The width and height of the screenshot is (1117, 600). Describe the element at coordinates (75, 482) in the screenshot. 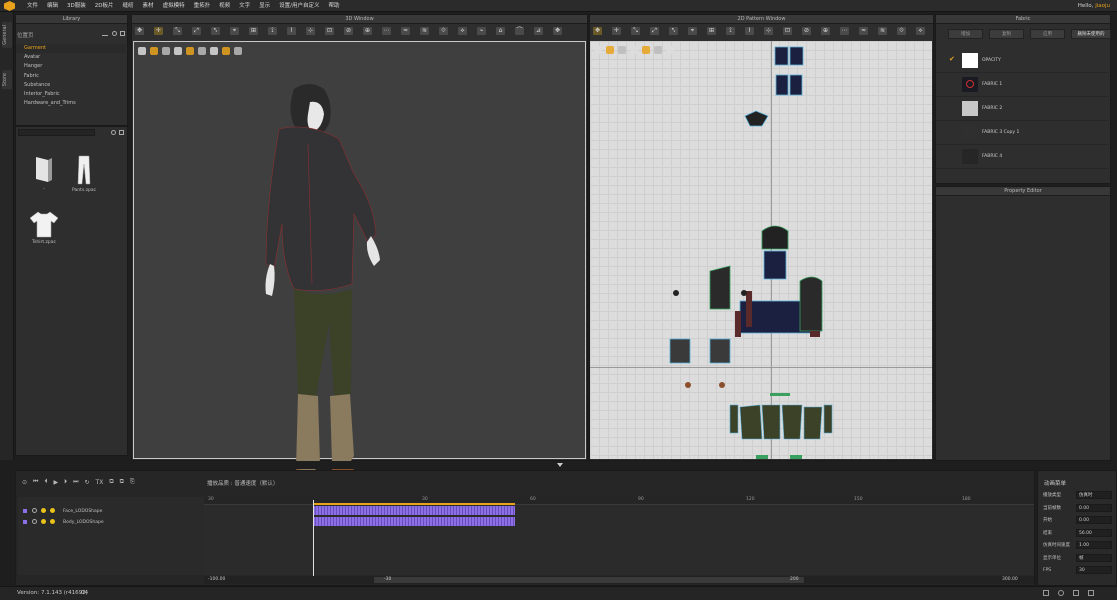

I see `playback-control-icon: ⏭` at that location.